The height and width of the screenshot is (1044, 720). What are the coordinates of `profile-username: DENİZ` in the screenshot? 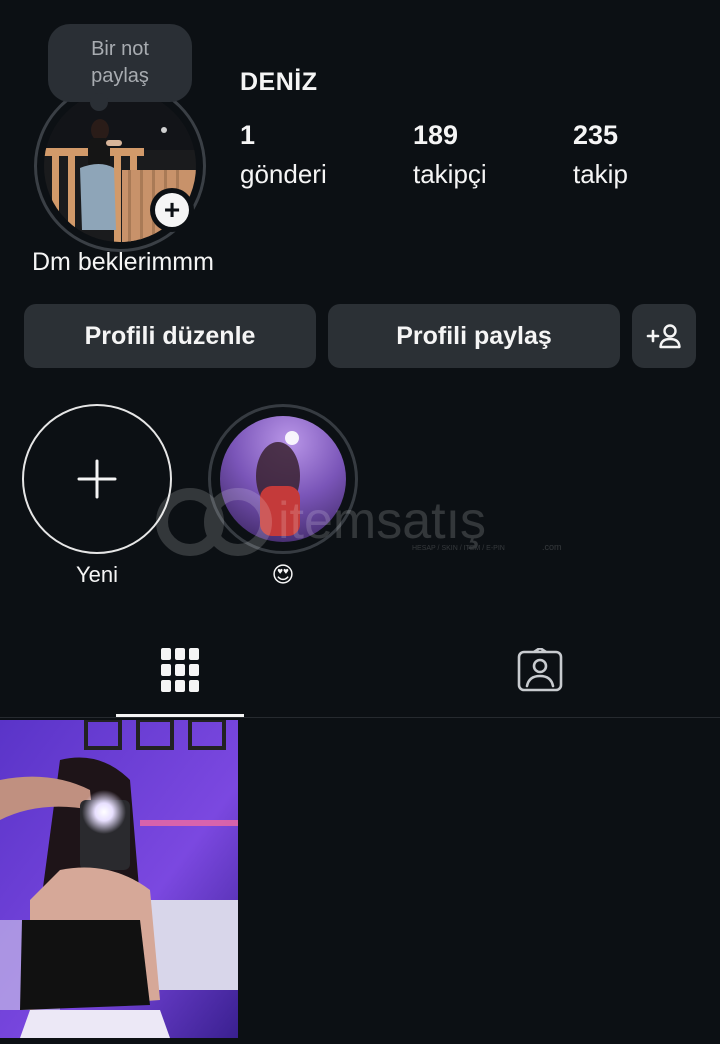 It's located at (279, 82).